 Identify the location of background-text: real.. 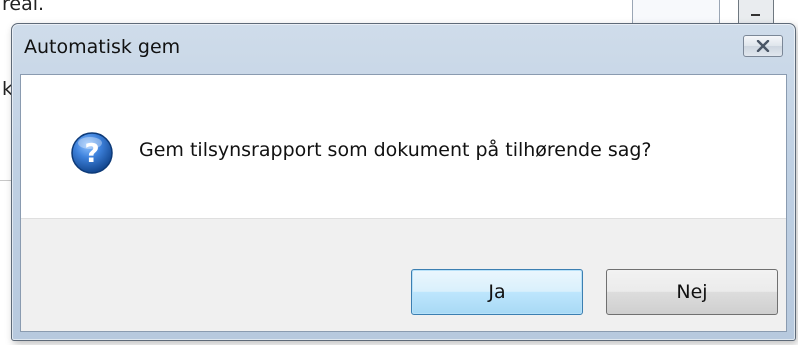
(23, 7).